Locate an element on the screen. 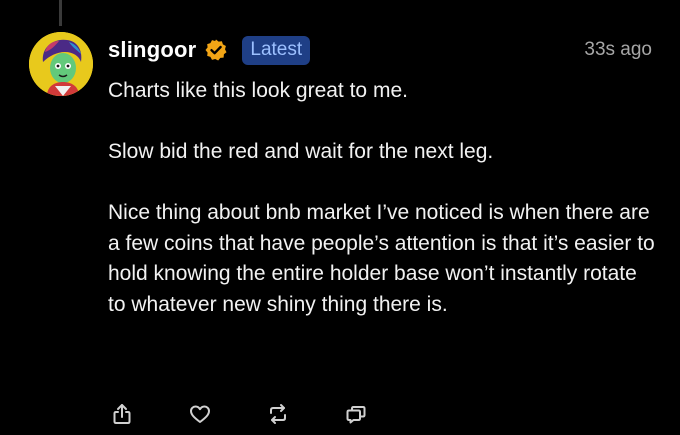 The height and width of the screenshot is (435, 680). repost-icon is located at coordinates (278, 414).